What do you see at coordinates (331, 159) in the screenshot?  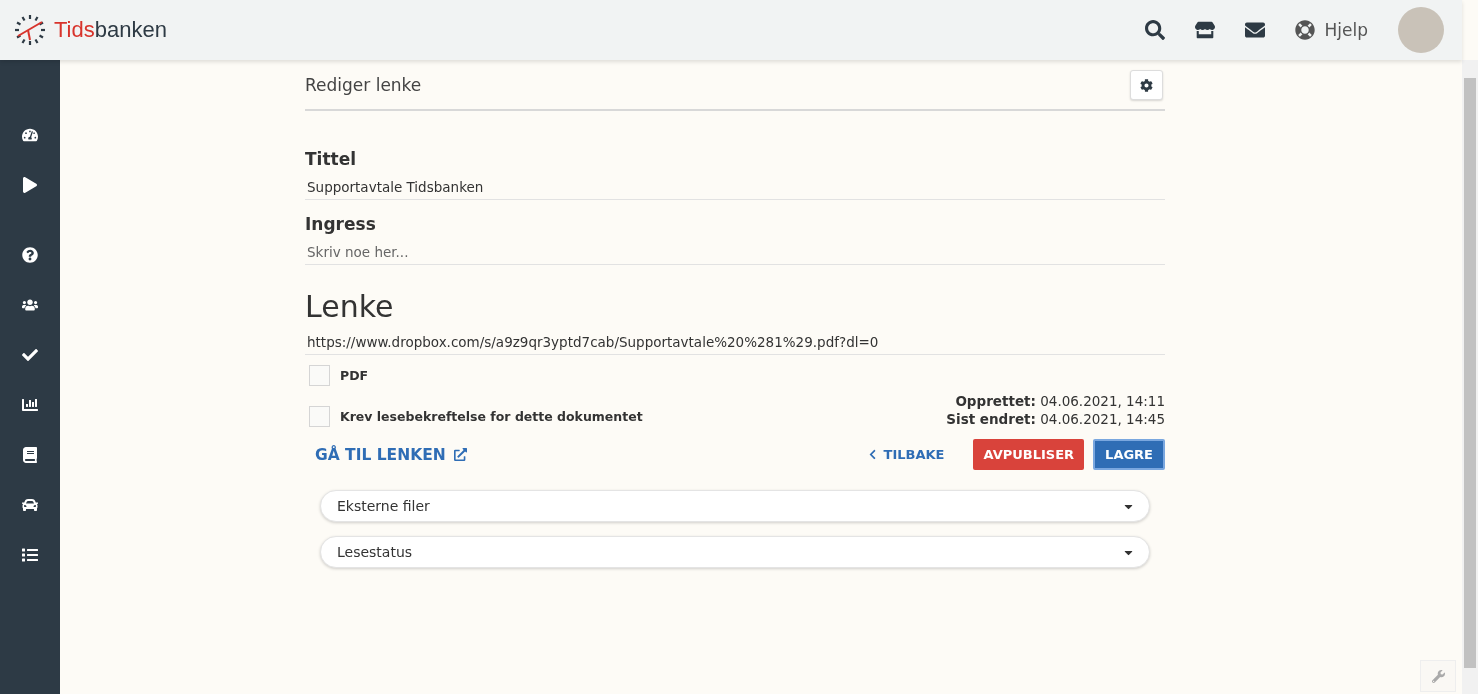 I see `field-label: Tittel` at bounding box center [331, 159].